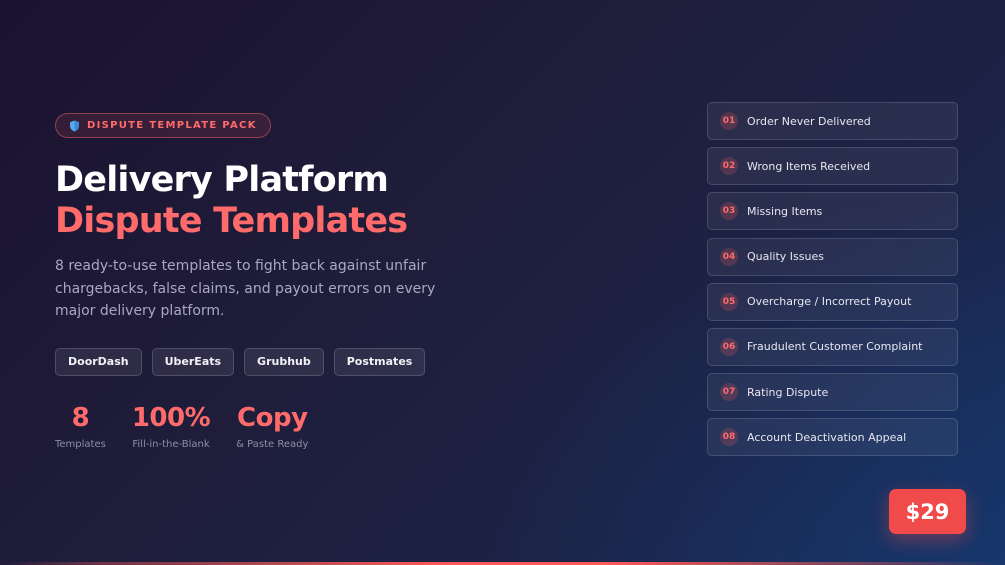 This screenshot has width=1005, height=565. Describe the element at coordinates (379, 361) in the screenshot. I see `platform-chip-postmates: Postmates` at that location.